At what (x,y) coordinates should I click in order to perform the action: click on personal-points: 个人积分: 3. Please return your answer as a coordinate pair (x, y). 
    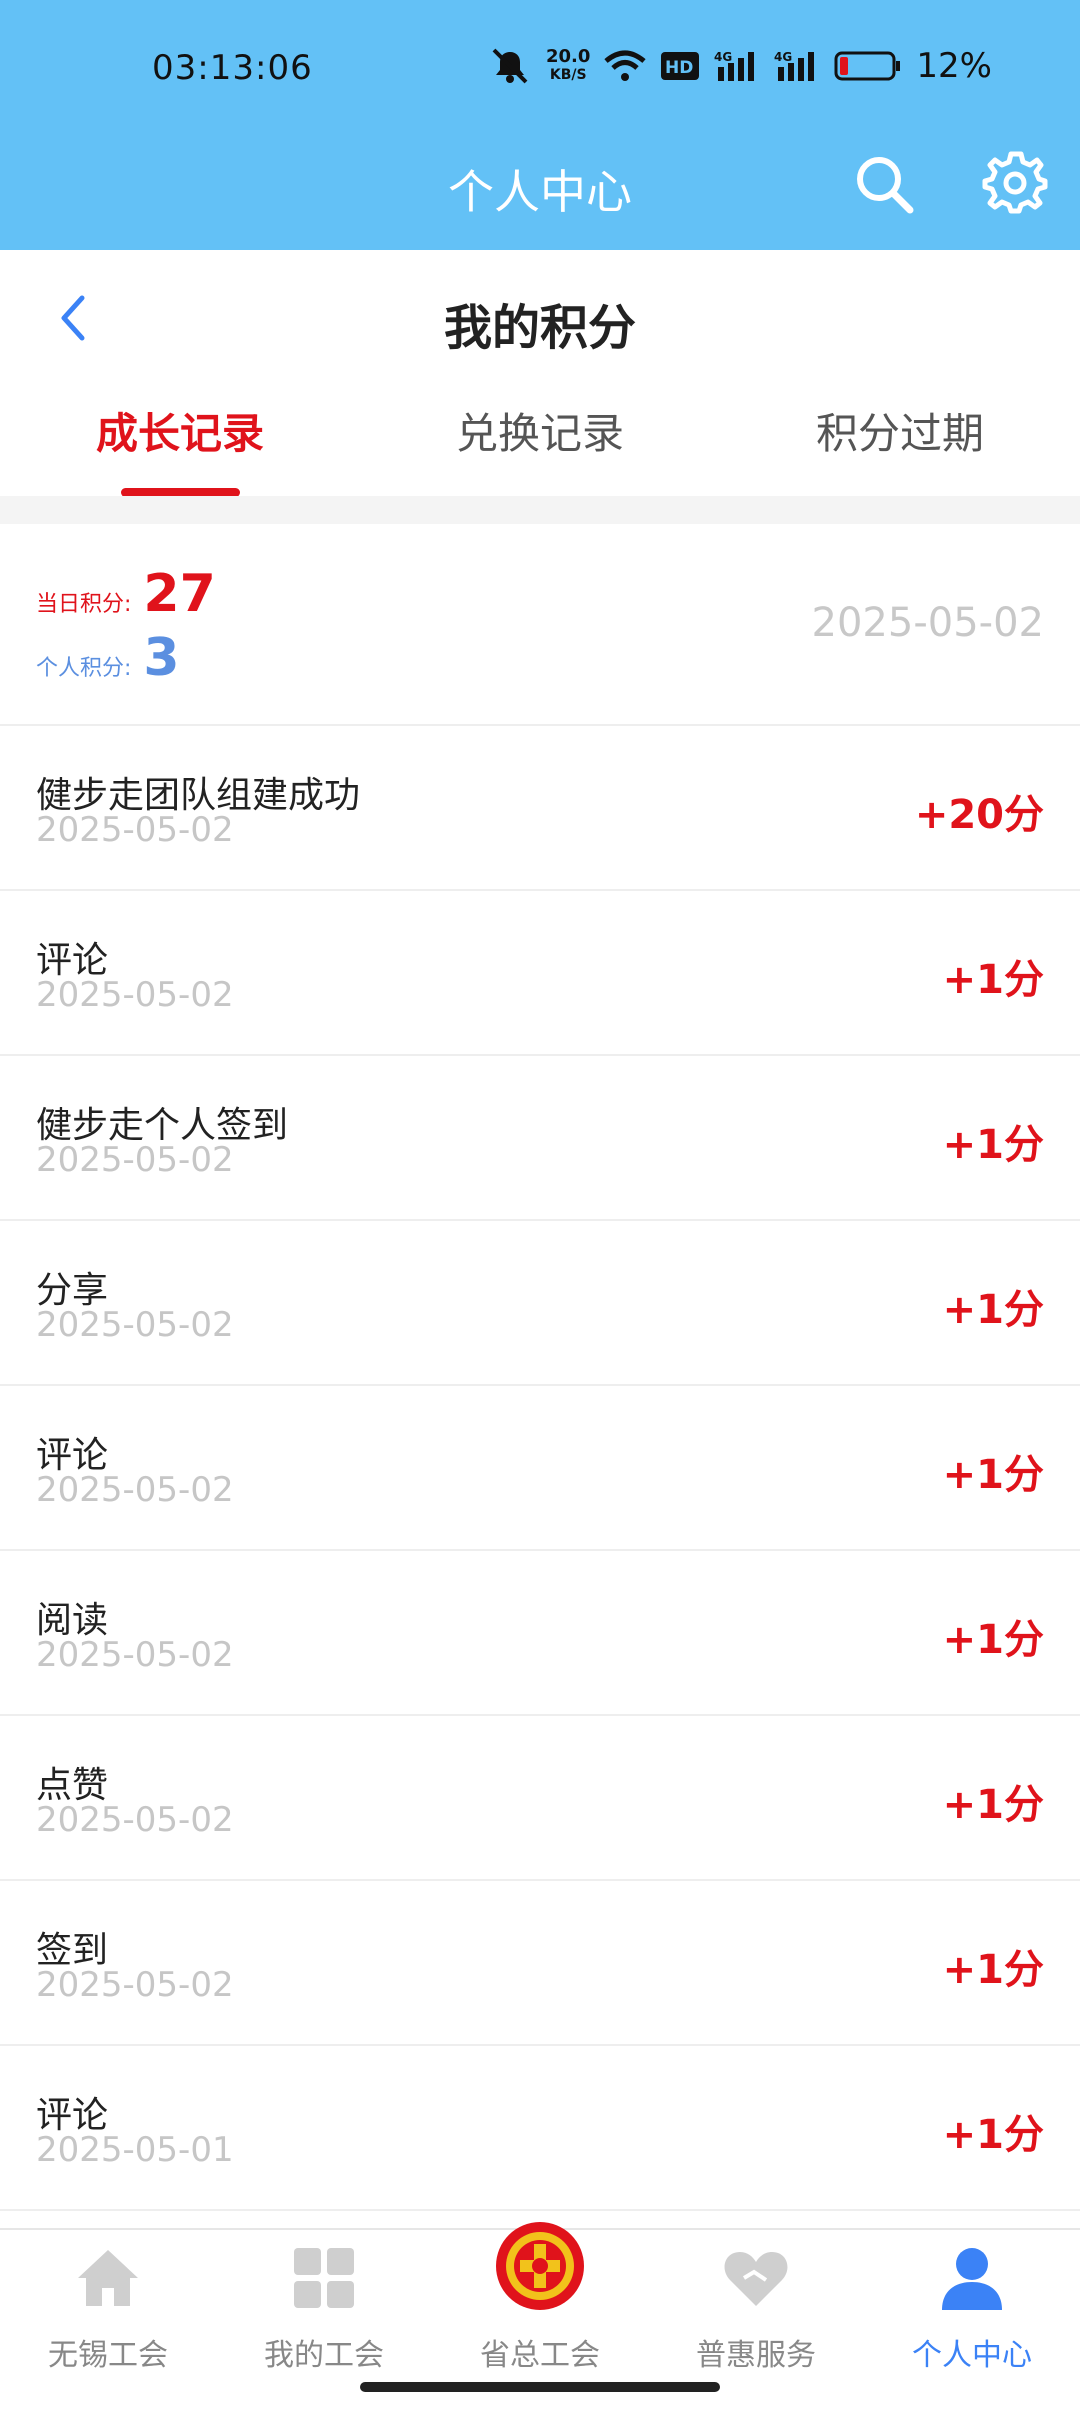
    Looking at the image, I should click on (108, 658).